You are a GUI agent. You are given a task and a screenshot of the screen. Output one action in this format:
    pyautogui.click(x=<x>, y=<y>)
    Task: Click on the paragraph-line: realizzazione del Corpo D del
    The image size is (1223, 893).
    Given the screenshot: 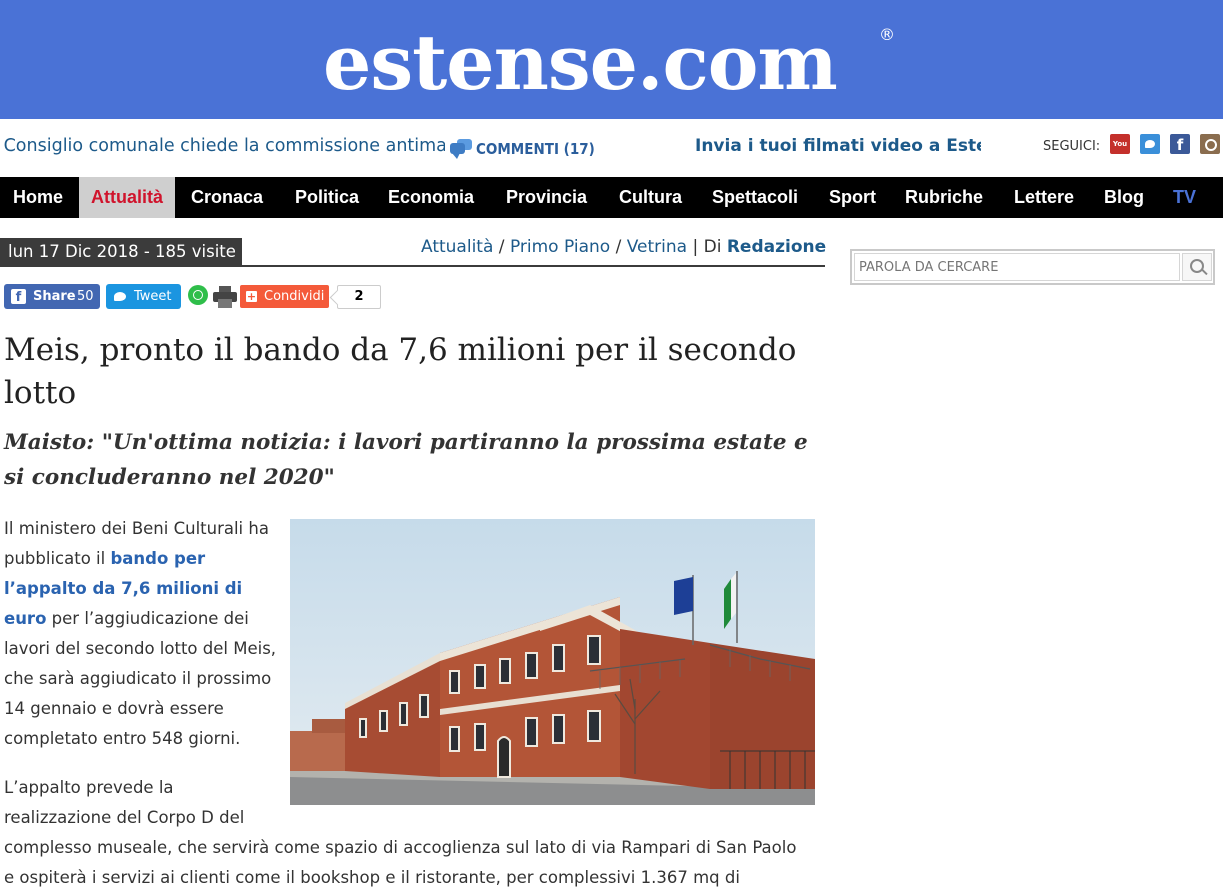 What is the action you would take?
    pyautogui.click(x=124, y=817)
    